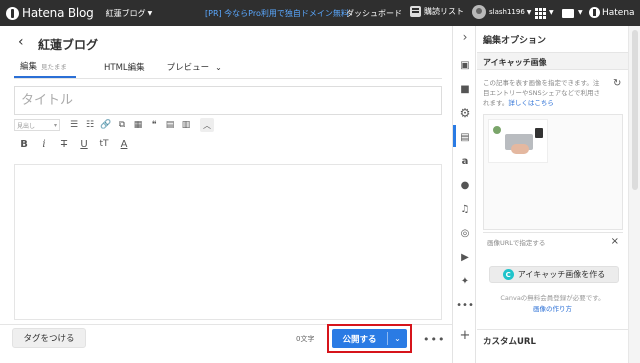  Describe the element at coordinates (515, 62) in the screenshot. I see `eyecatch-heading: アイキャッチ画像` at that location.